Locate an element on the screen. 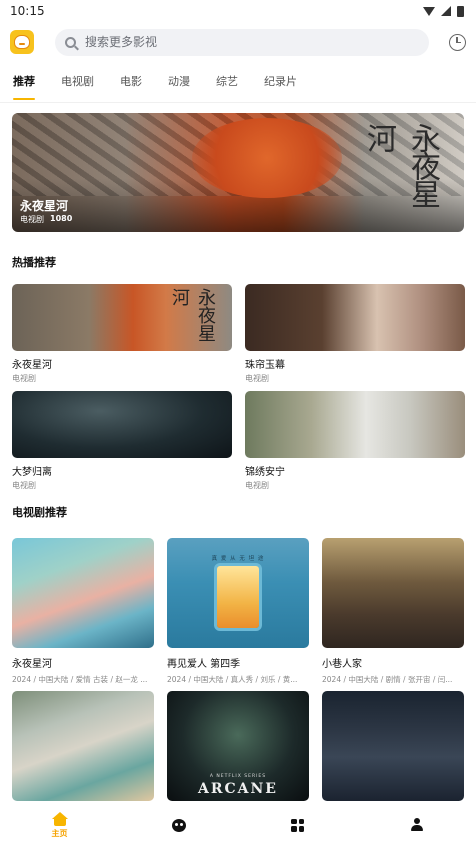 The height and width of the screenshot is (846, 476). hot-title: 永夜星河 is located at coordinates (32, 365).